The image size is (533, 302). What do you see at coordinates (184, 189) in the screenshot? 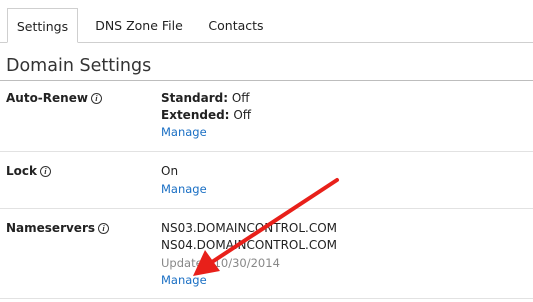
I see `lock-manage-link: Manage` at bounding box center [184, 189].